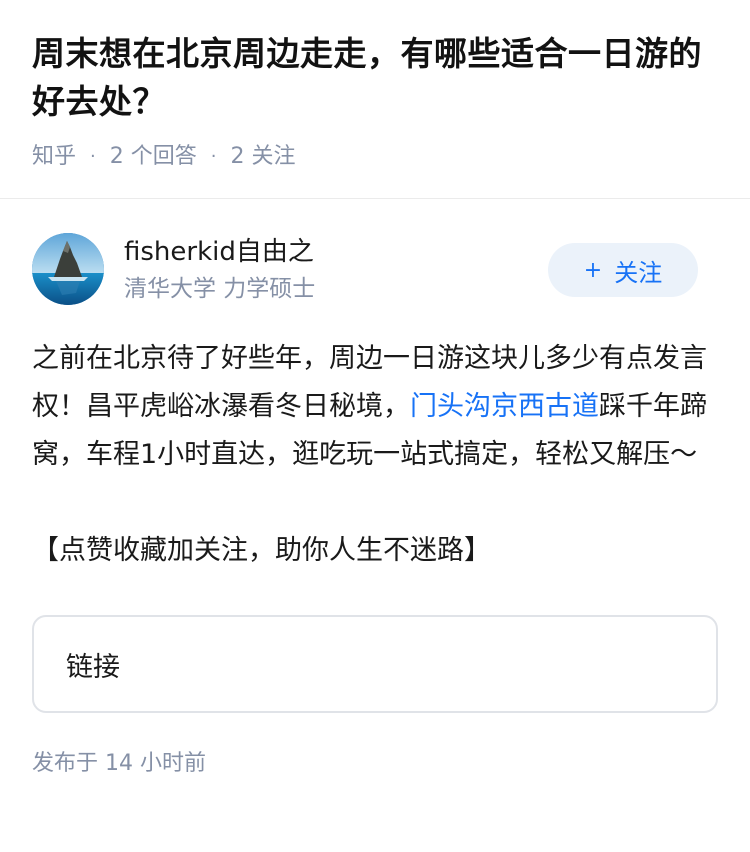  What do you see at coordinates (219, 252) in the screenshot?
I see `author-name: fisherkid自由之` at bounding box center [219, 252].